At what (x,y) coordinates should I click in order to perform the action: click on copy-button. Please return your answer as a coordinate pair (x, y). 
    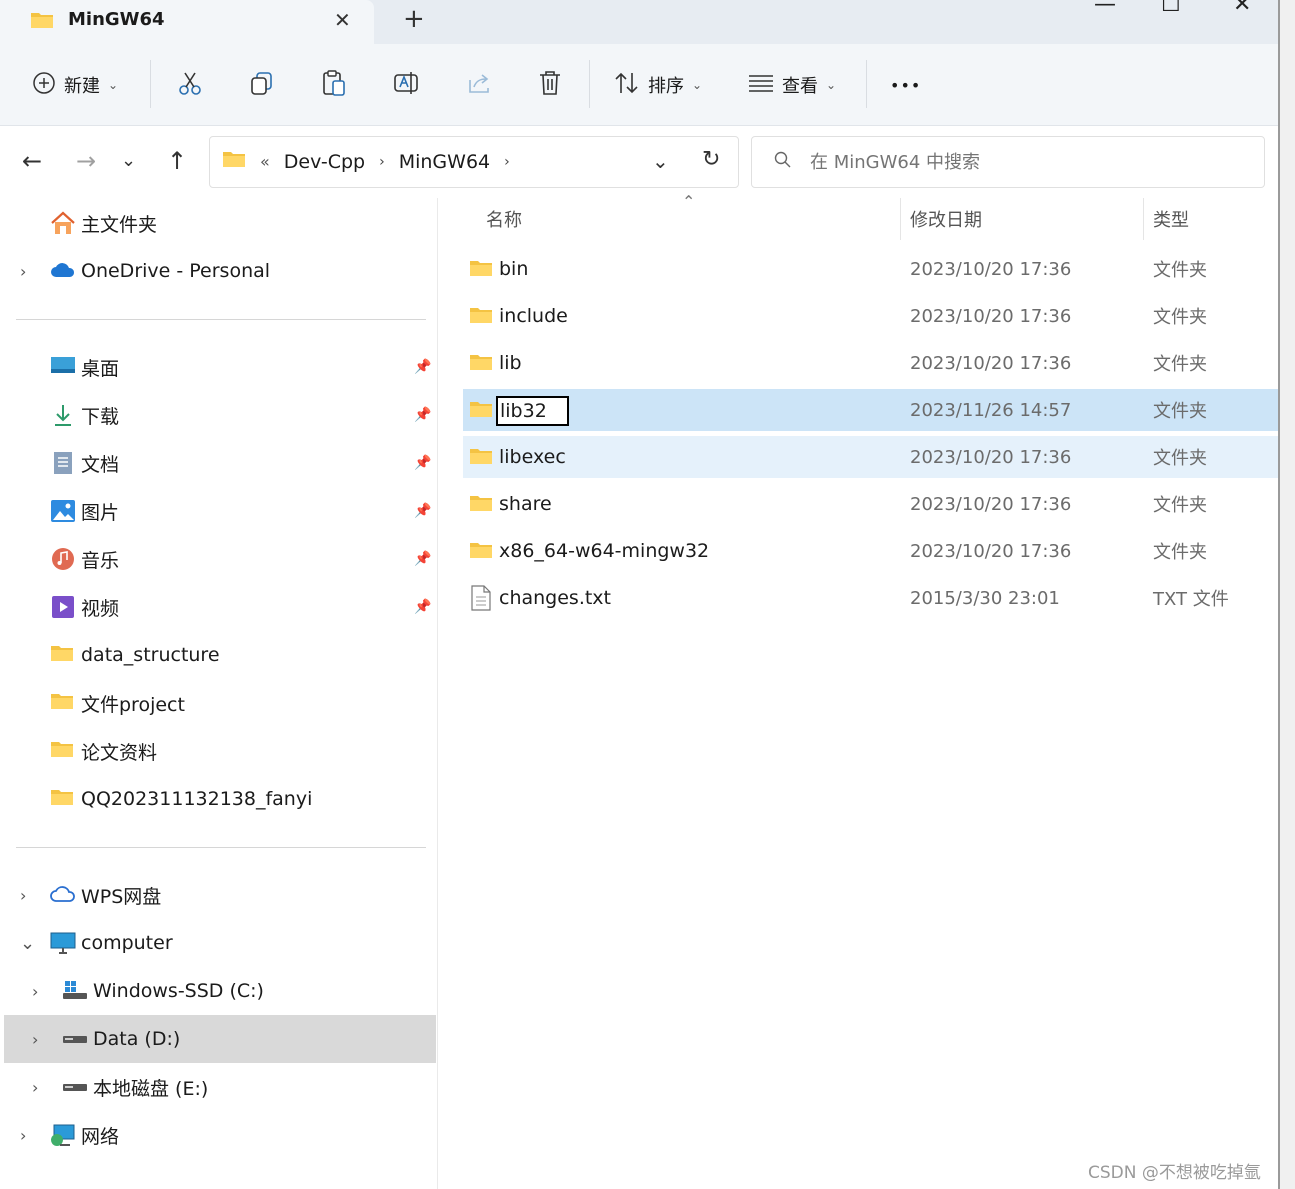
    Looking at the image, I should click on (262, 85).